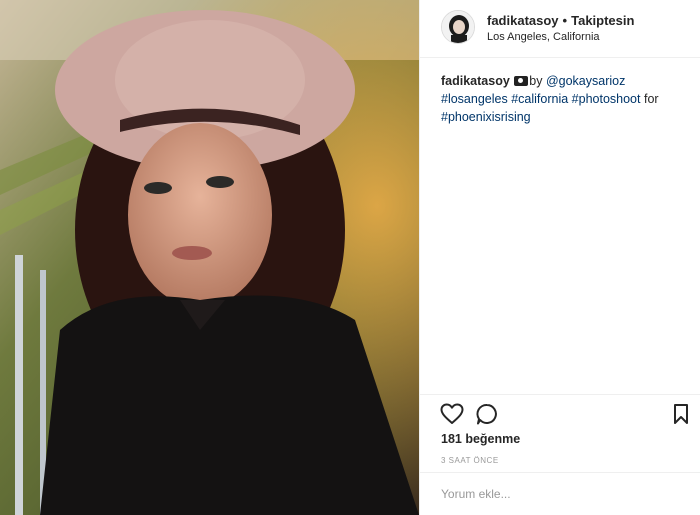 This screenshot has height=515, width=700. I want to click on caption-hashtag-link: #phoenixisrising, so click(486, 117).